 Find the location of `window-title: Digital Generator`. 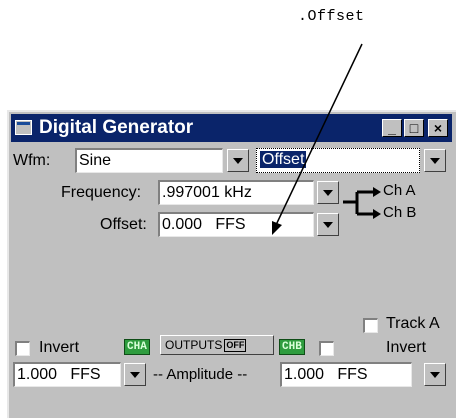

window-title: Digital Generator is located at coordinates (116, 127).